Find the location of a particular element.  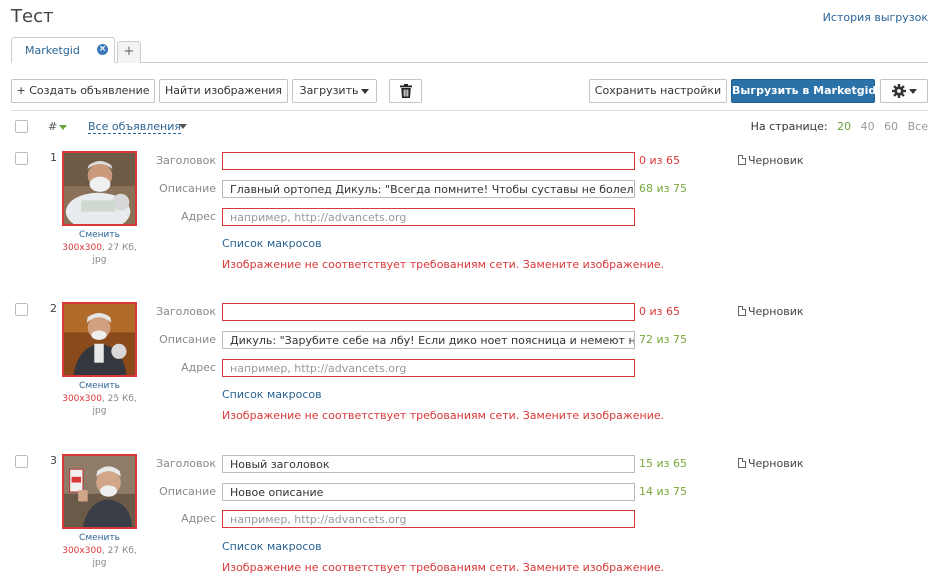

tab-bar: Marketgid × + is located at coordinates (469, 50).